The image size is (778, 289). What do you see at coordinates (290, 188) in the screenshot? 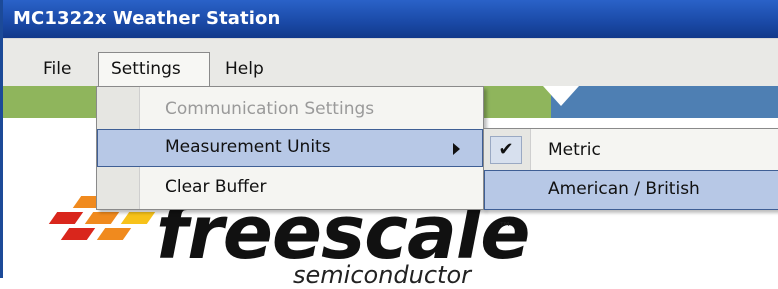
I see `menu-item-clear-buffer: Clear Buffer` at bounding box center [290, 188].